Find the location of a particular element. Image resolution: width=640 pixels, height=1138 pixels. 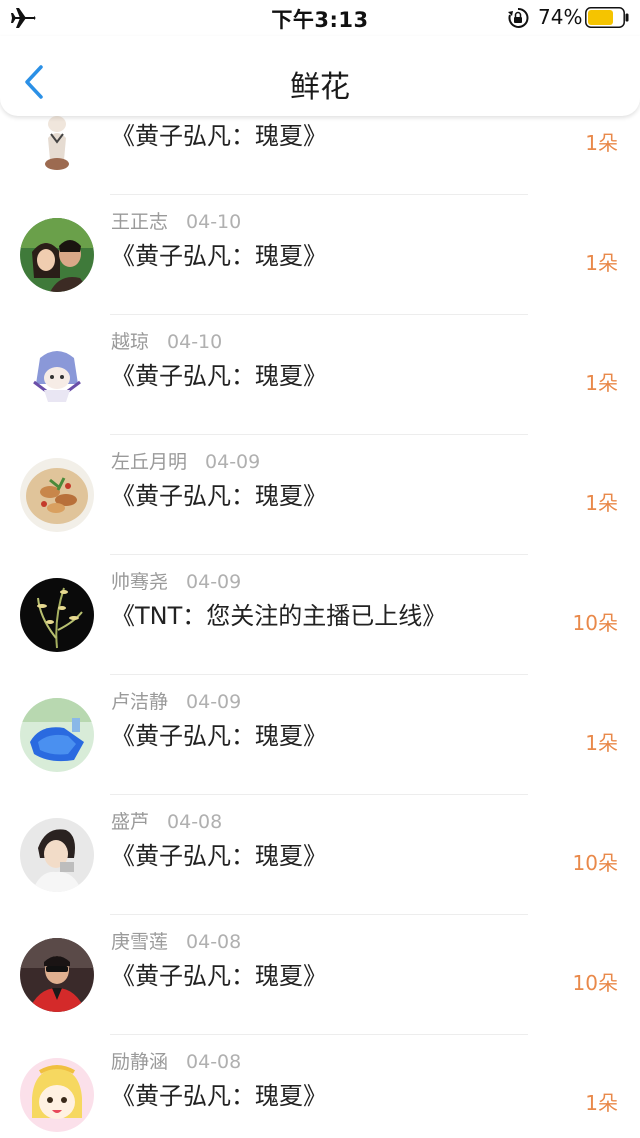

list-item: 越琼 04-10 《黄子弘凡：瑰夏》 1朵 is located at coordinates (320, 375).